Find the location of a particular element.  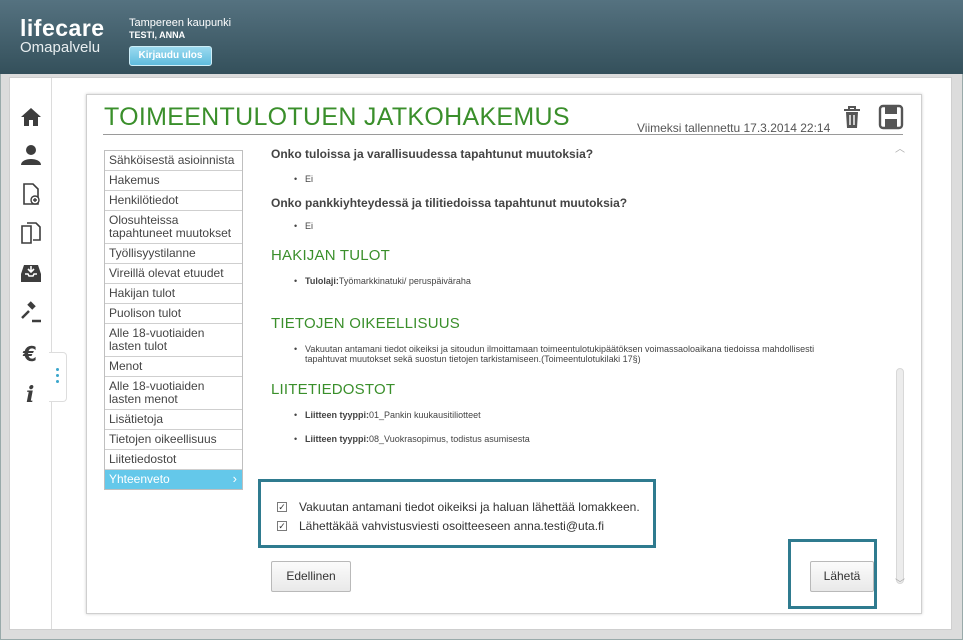

section-item-active: Yhteenveto is located at coordinates (173, 479).